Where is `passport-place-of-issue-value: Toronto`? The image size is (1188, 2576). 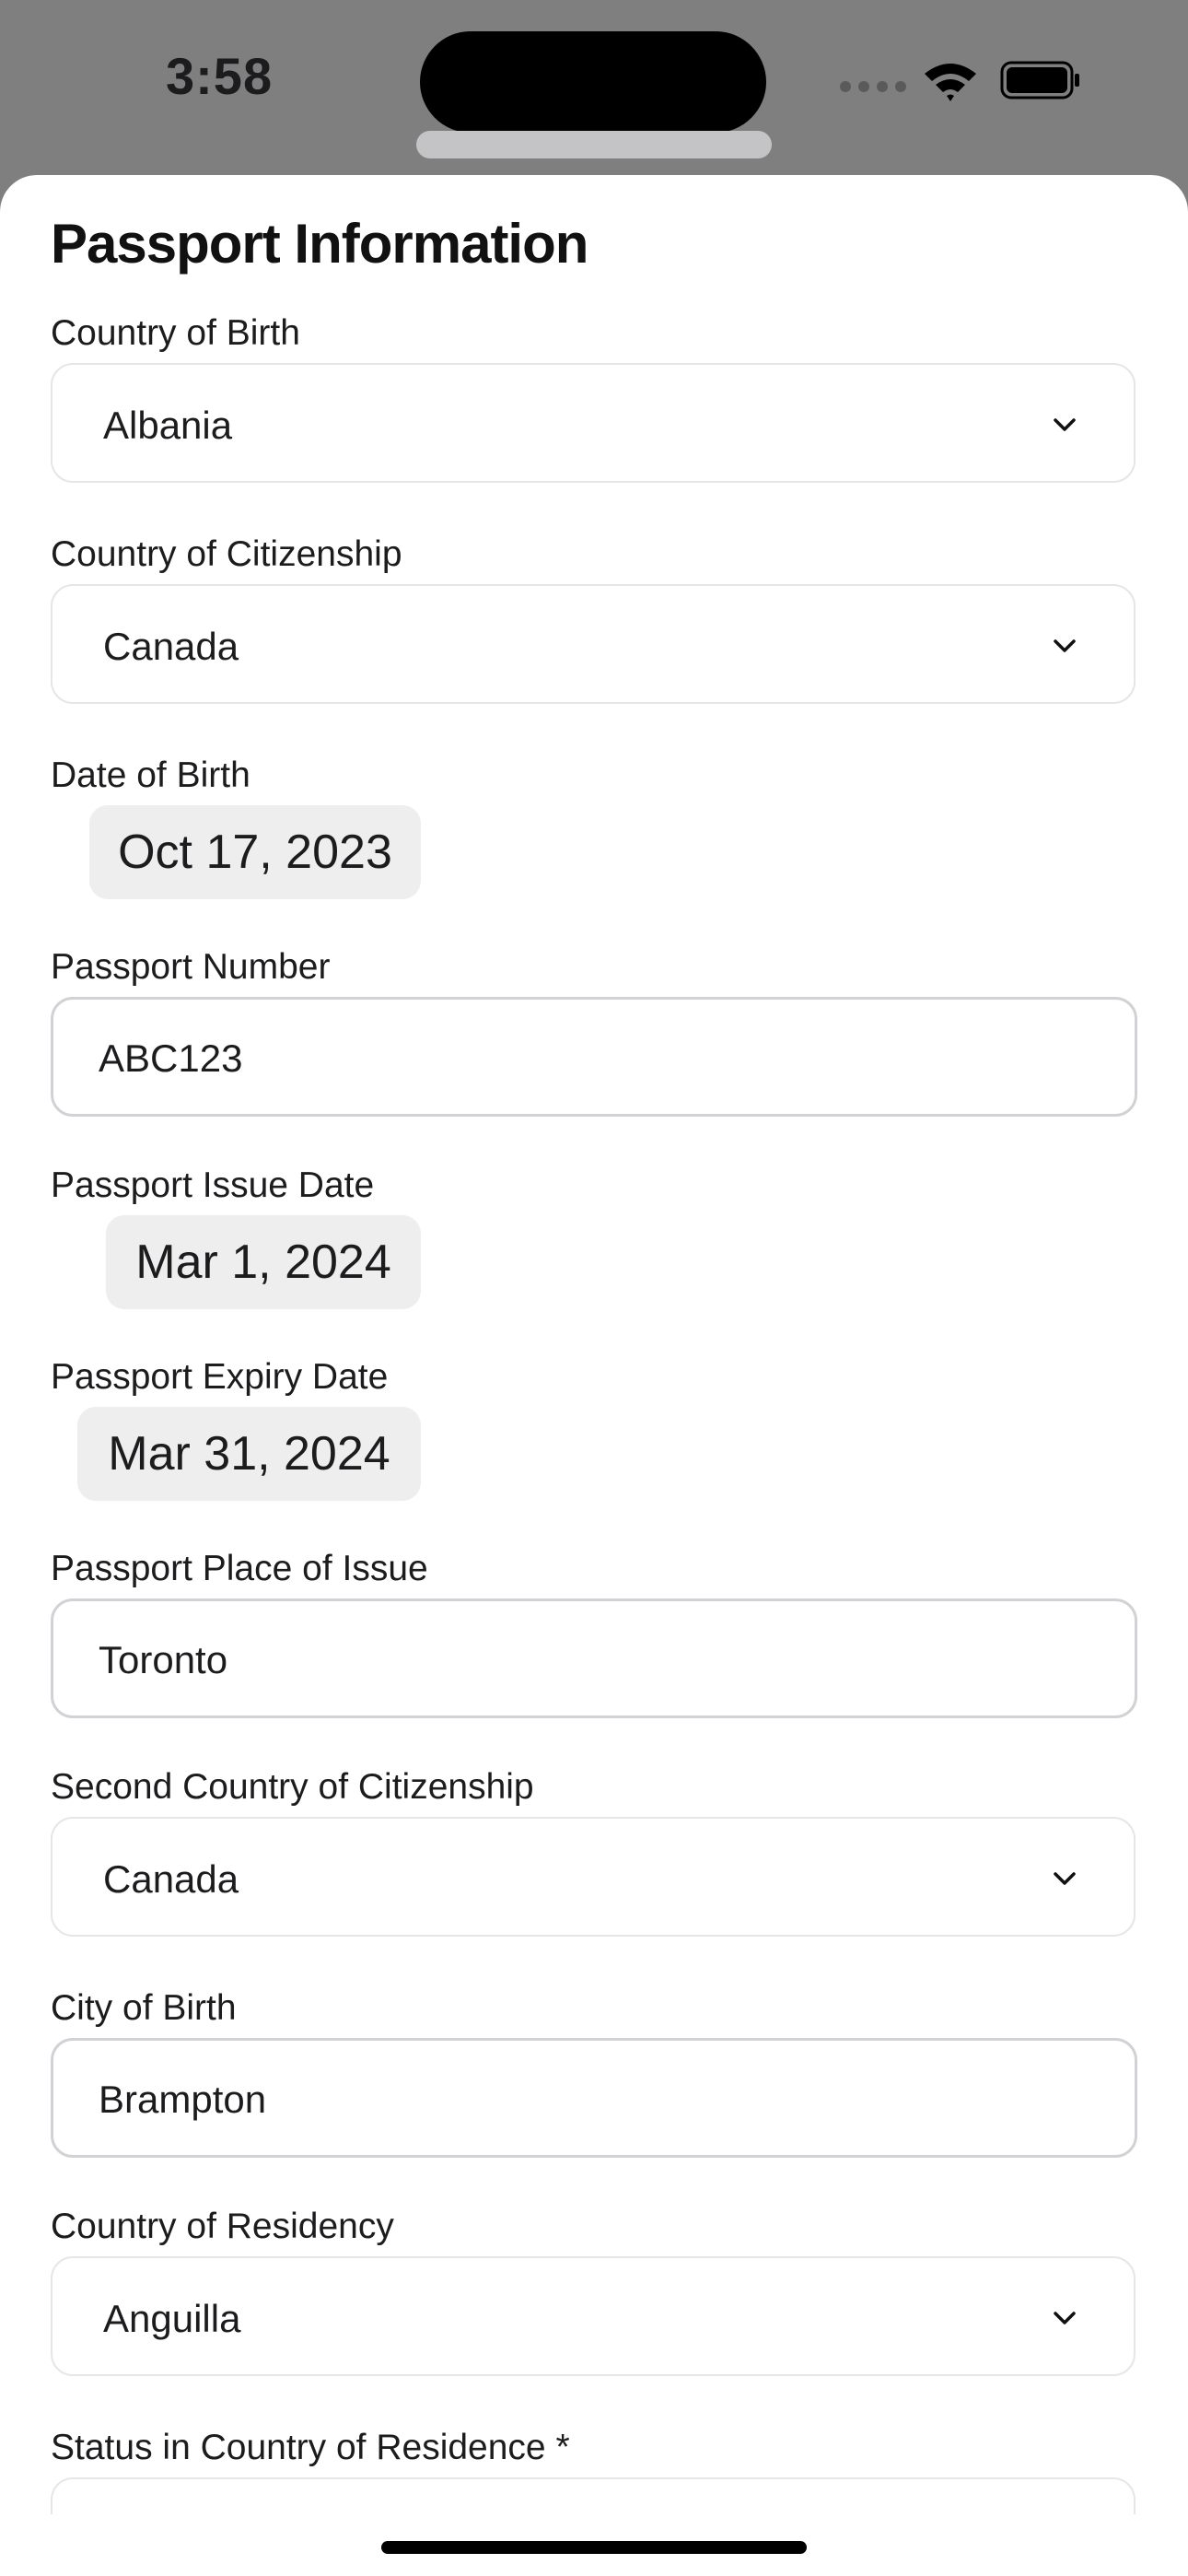
passport-place-of-issue-value: Toronto is located at coordinates (163, 1659).